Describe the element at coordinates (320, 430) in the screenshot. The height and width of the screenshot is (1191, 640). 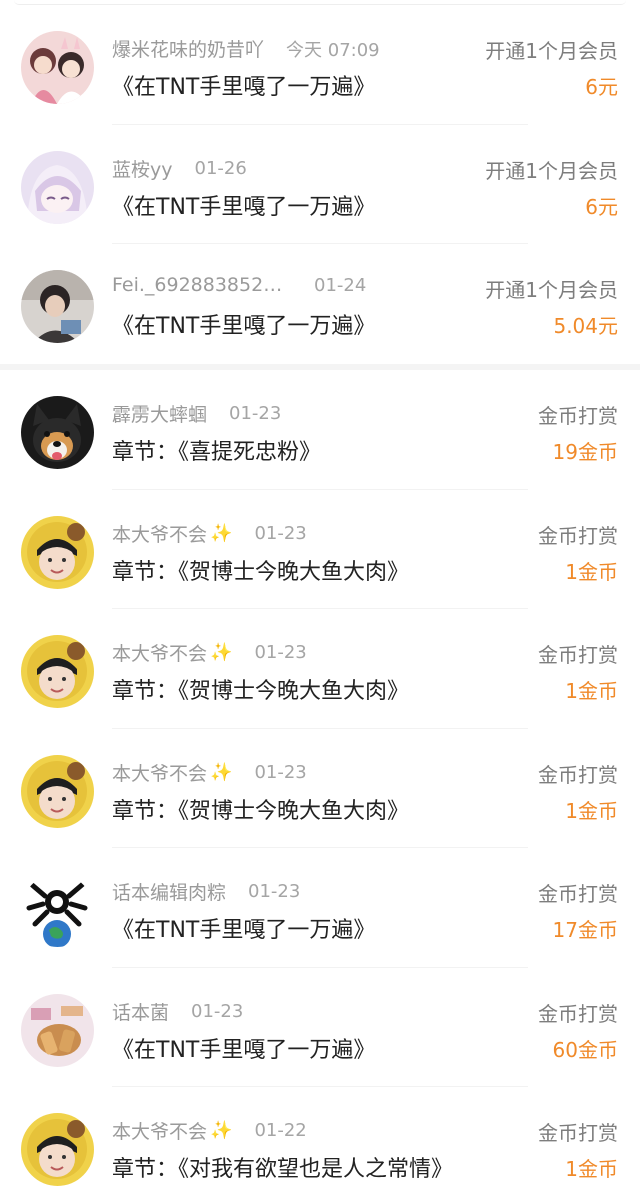
I see `record-row: 霹雳大蟀蝈 01-23 章节：《喜提死忠粉》 金币打赏 19金币` at that location.